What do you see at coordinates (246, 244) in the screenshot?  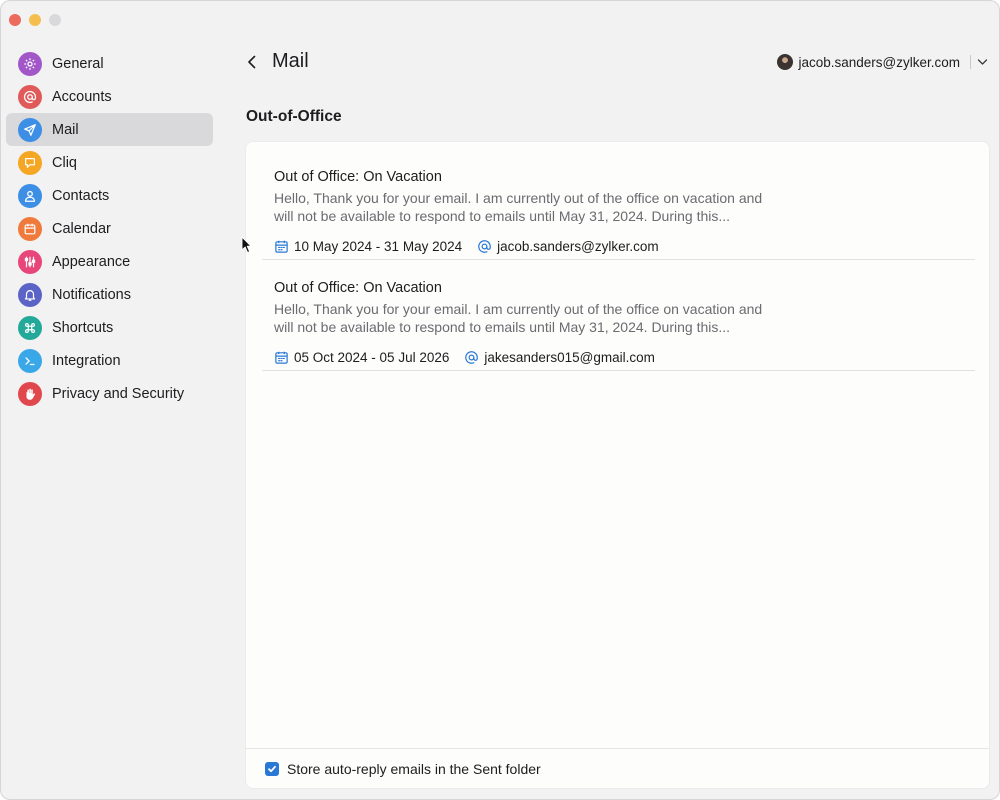 I see `mouse-cursor-icon` at bounding box center [246, 244].